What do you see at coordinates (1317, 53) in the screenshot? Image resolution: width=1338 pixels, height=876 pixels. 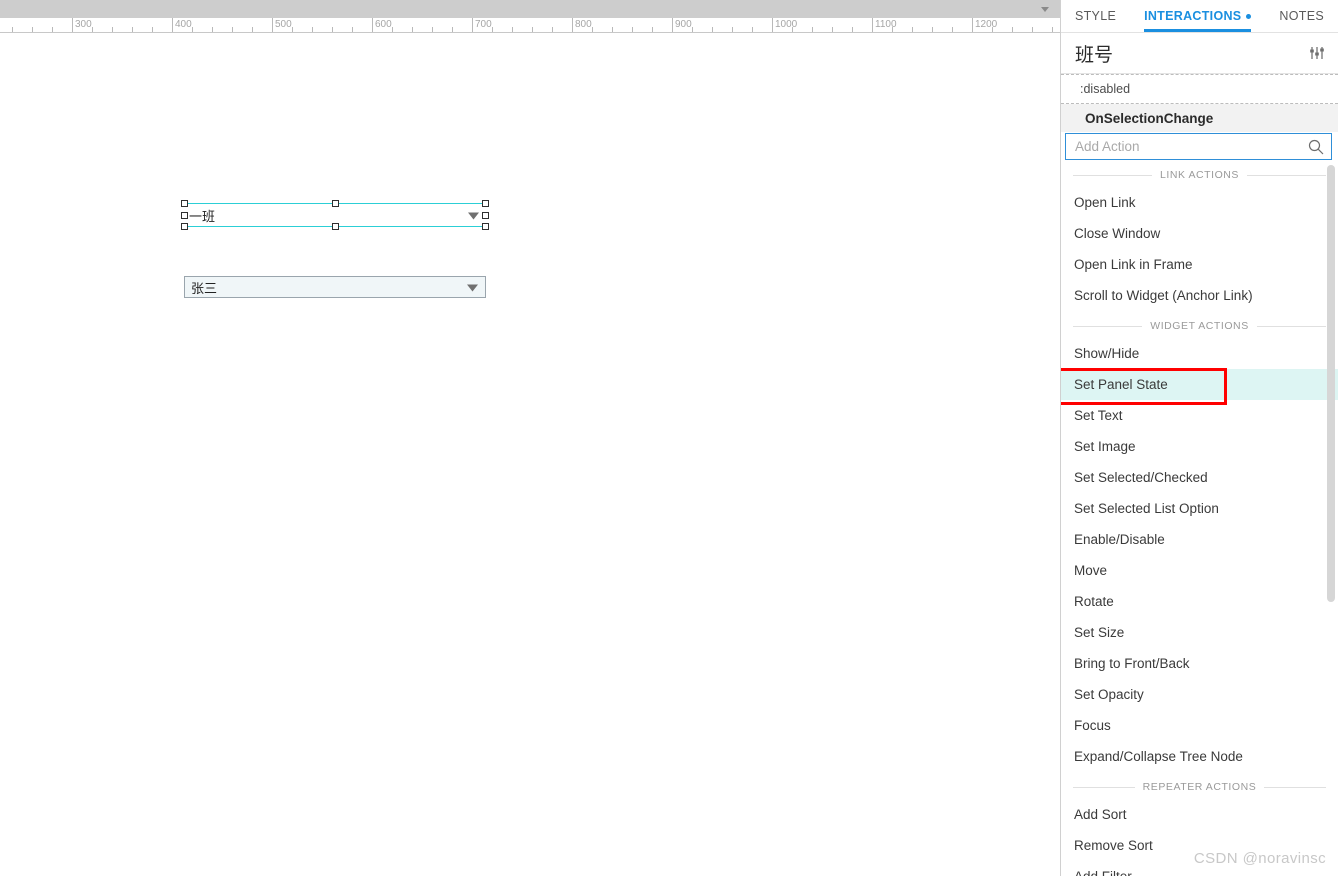 I see `sliders-icon` at bounding box center [1317, 53].